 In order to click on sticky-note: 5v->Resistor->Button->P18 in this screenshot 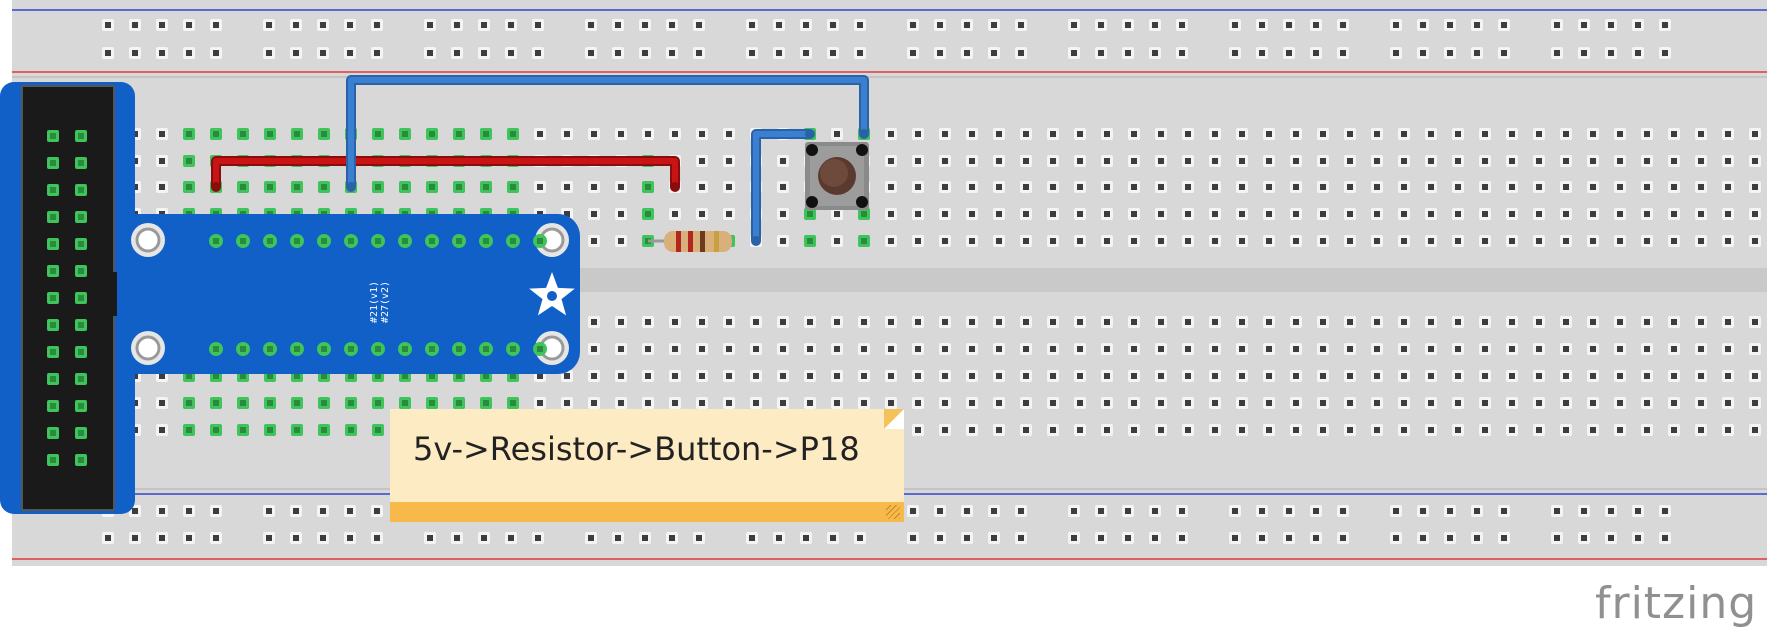, I will do `click(647, 465)`.